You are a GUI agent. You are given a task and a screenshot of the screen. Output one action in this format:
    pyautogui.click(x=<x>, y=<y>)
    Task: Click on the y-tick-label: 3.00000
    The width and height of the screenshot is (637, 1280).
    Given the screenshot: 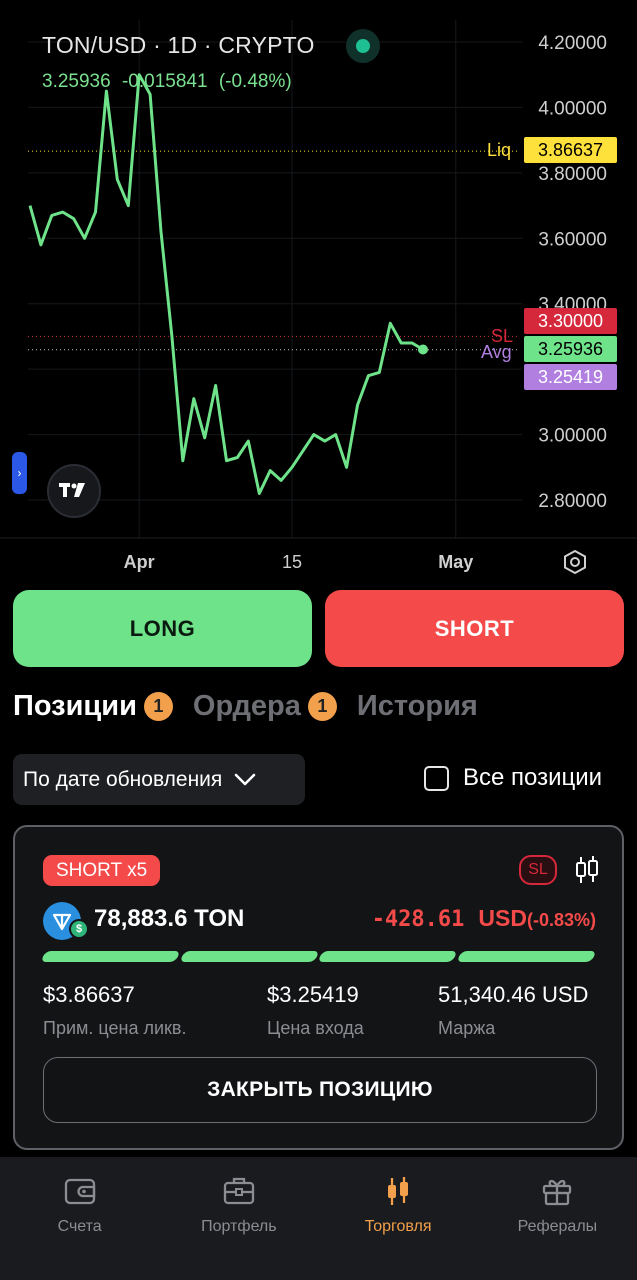 What is the action you would take?
    pyautogui.click(x=572, y=436)
    